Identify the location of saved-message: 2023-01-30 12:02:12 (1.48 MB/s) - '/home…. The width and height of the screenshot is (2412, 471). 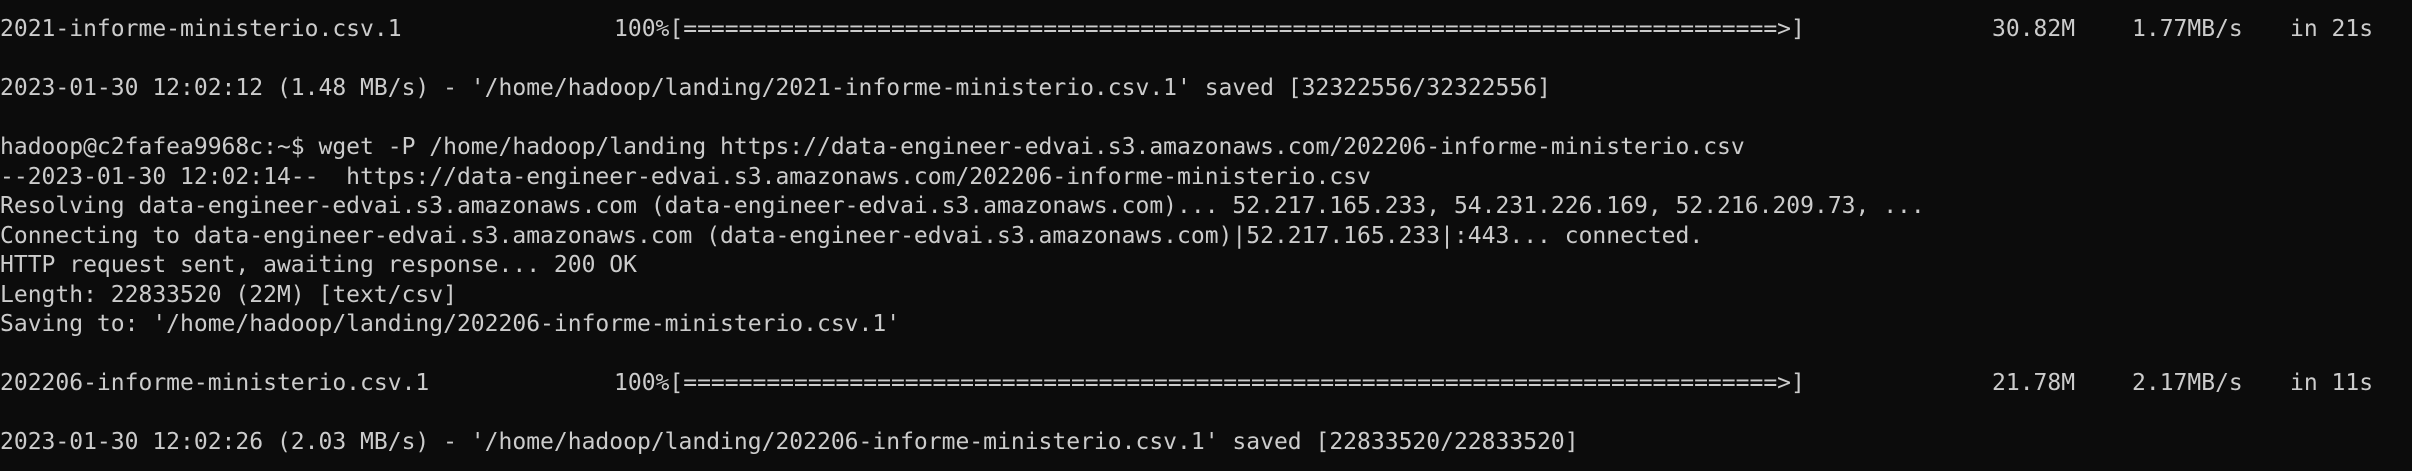
(775, 88).